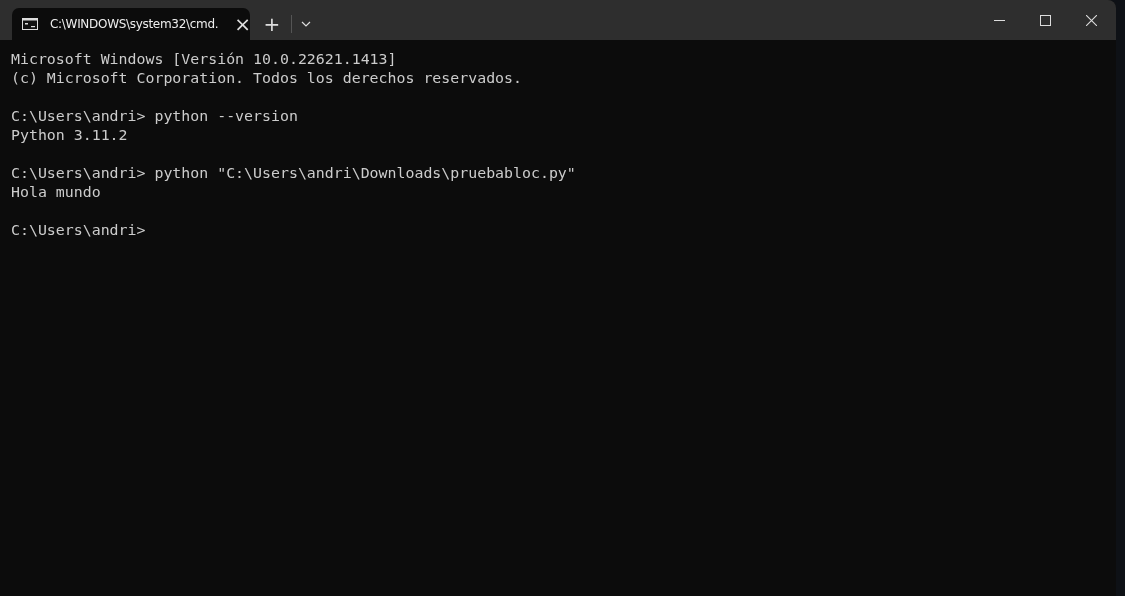  What do you see at coordinates (134, 24) in the screenshot?
I see `tab-title: C:\WINDOWS\system32\cmd.` at bounding box center [134, 24].